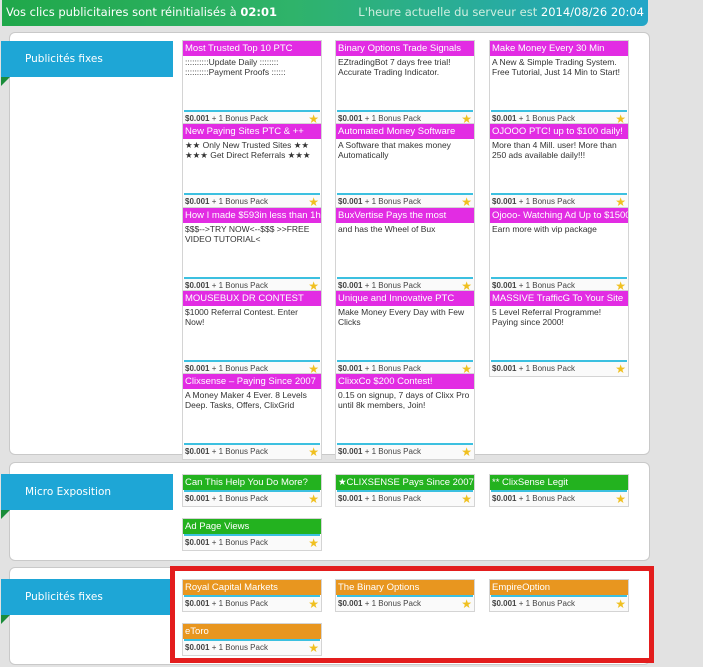 The height and width of the screenshot is (667, 703). I want to click on ad-title: Ad Page Views, so click(252, 526).